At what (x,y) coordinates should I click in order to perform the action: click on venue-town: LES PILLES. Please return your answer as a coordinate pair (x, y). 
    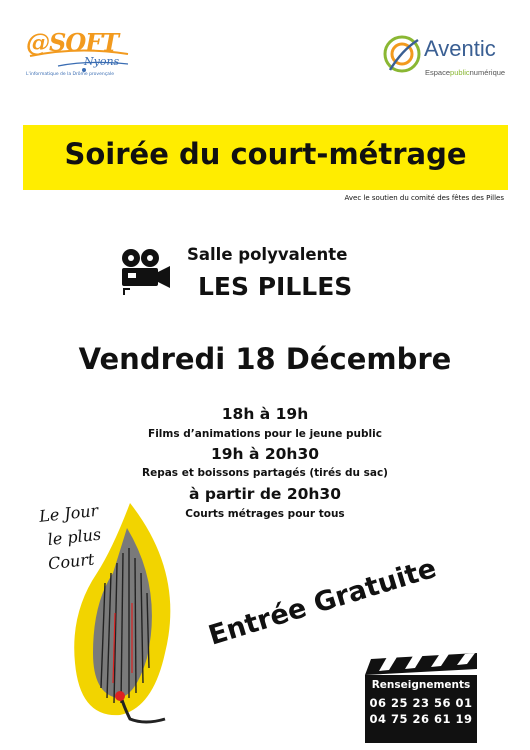
    Looking at the image, I should click on (275, 286).